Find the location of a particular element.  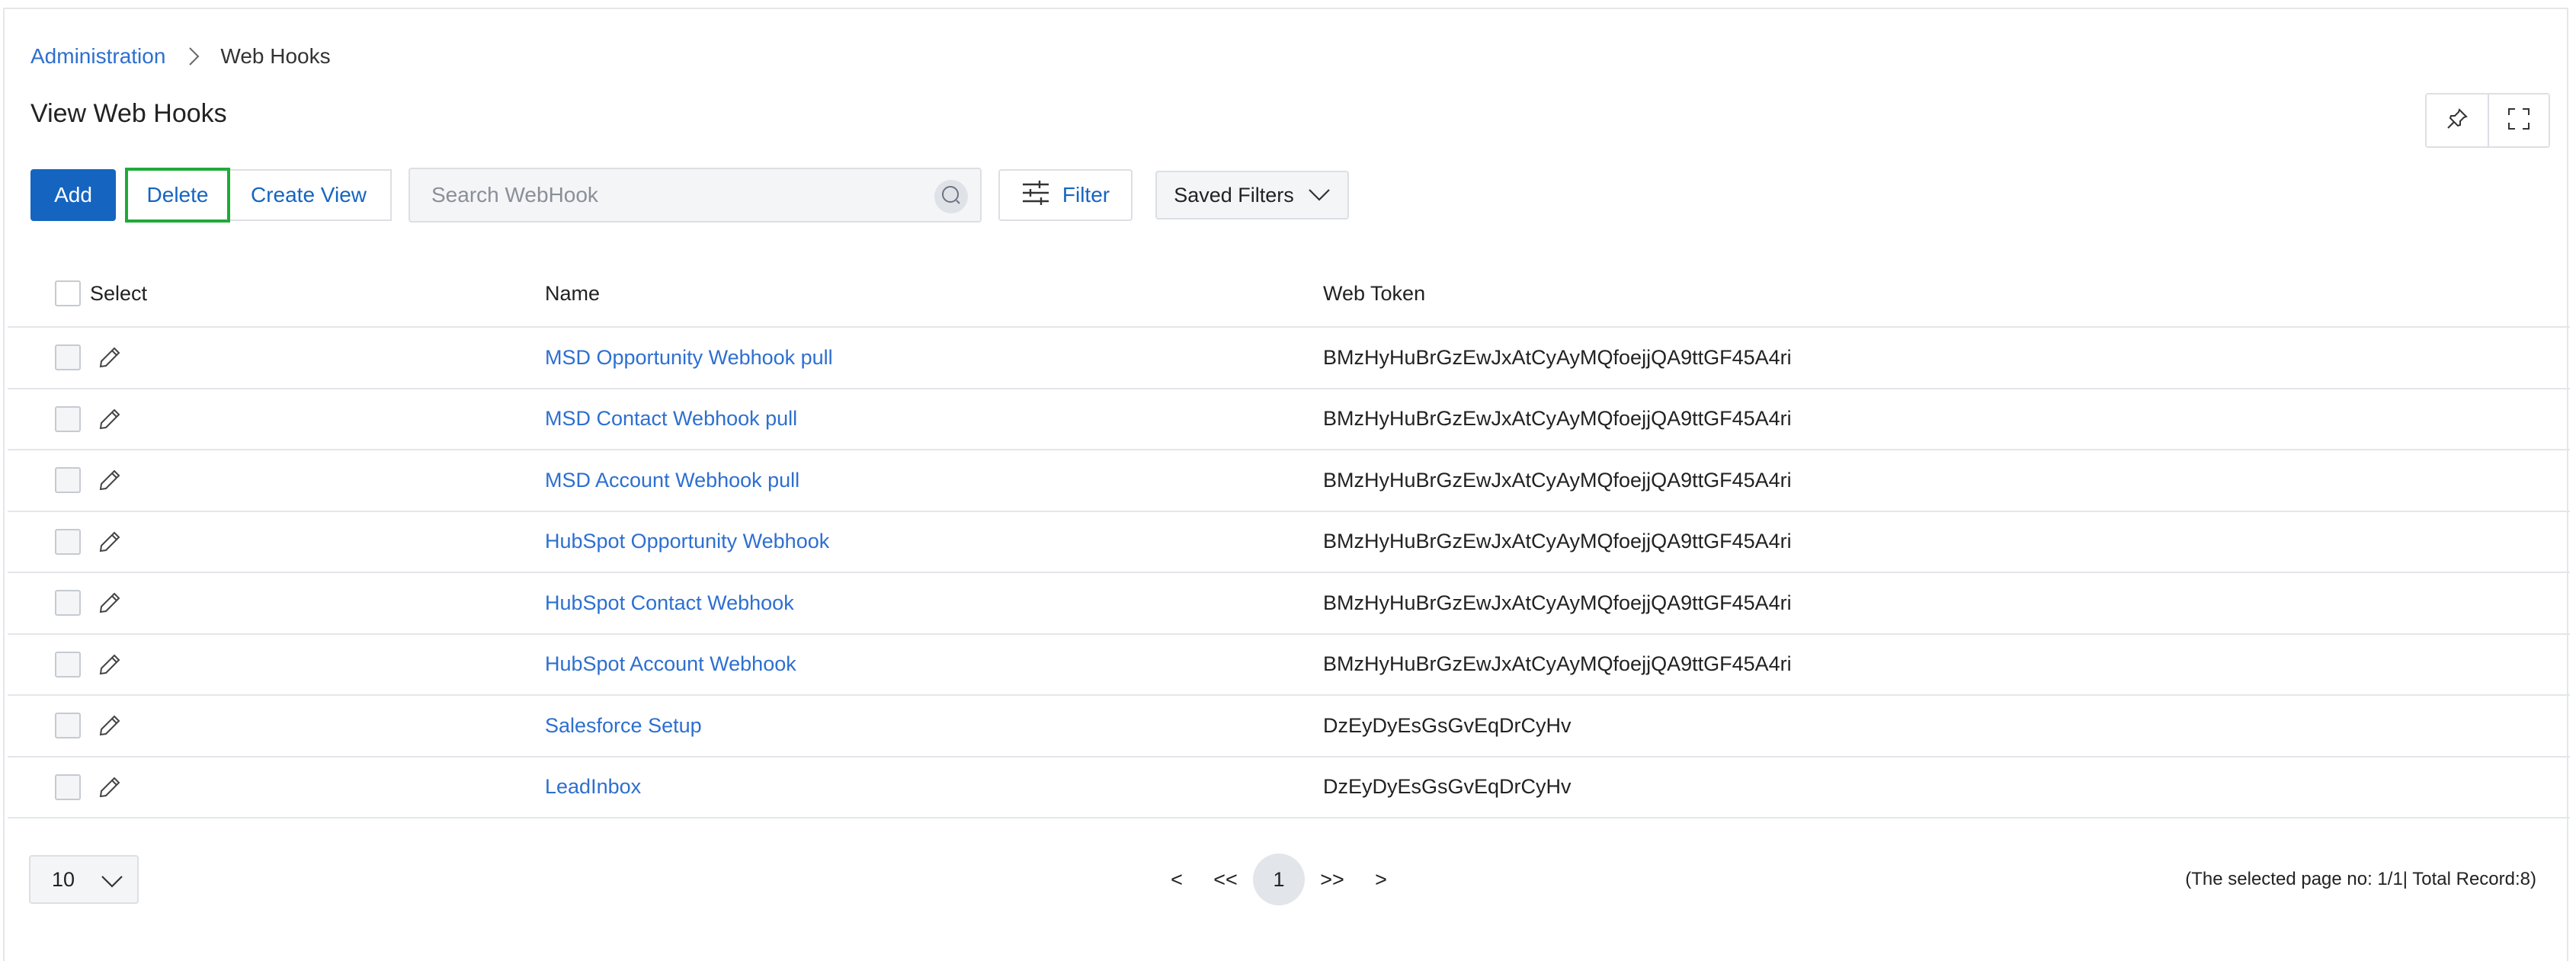

webhook-name-link: HubSpot Contact Webhook is located at coordinates (669, 603).